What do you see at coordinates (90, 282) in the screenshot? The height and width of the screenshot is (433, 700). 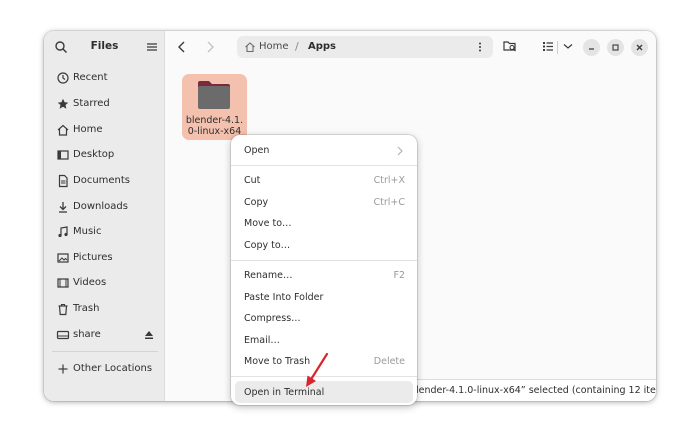 I see `sidebar-item-label: Videos` at bounding box center [90, 282].